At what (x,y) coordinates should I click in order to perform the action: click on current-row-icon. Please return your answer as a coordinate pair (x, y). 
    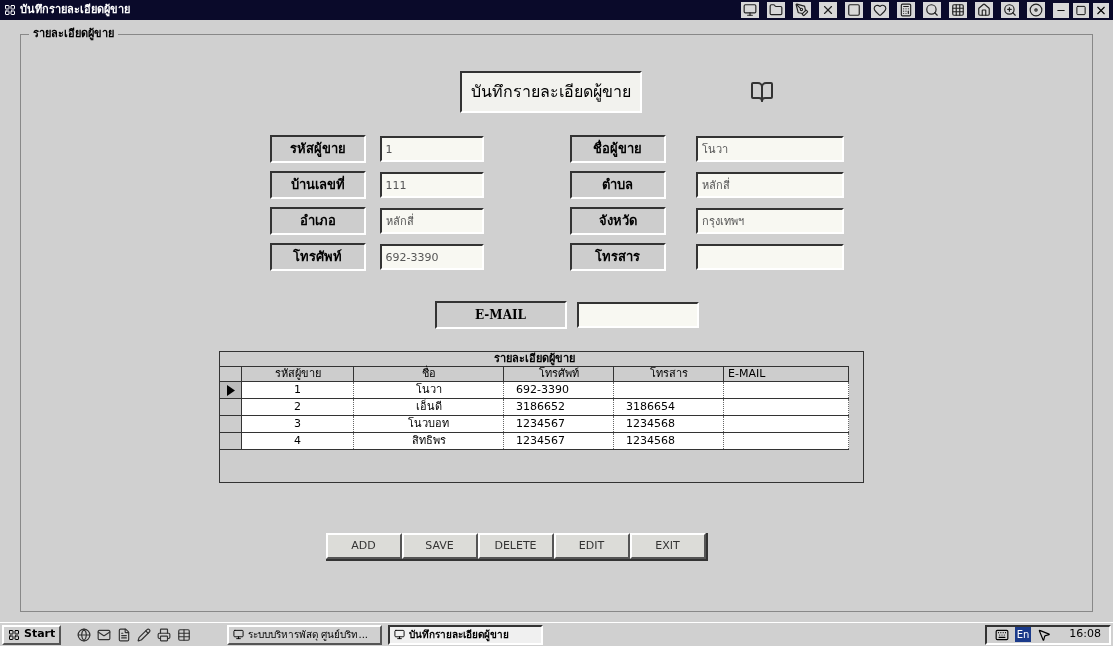
    Looking at the image, I should click on (230, 390).